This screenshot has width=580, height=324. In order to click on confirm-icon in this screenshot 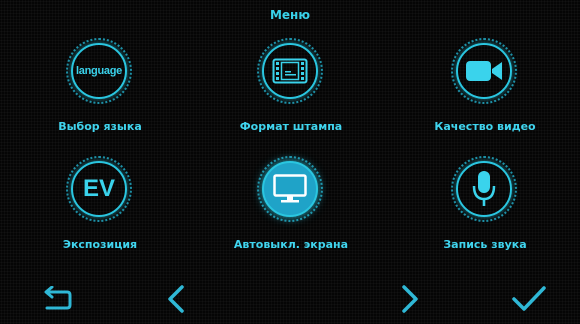, I will do `click(529, 298)`.